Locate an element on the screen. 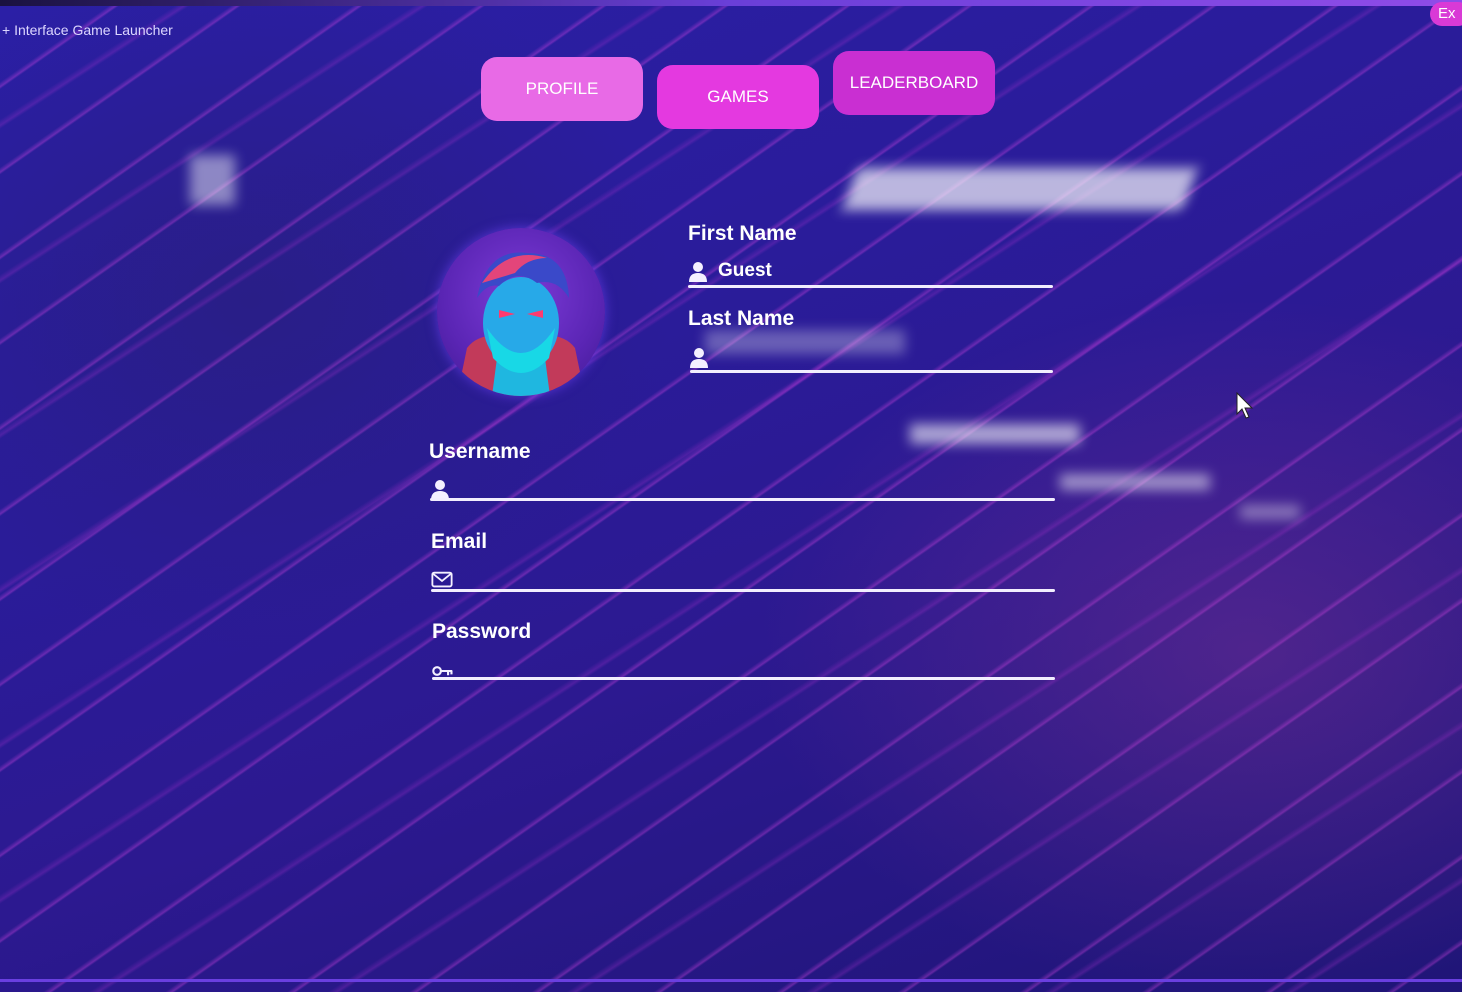 Image resolution: width=1462 pixels, height=992 pixels. last-name-label: Last Name is located at coordinates (741, 318).